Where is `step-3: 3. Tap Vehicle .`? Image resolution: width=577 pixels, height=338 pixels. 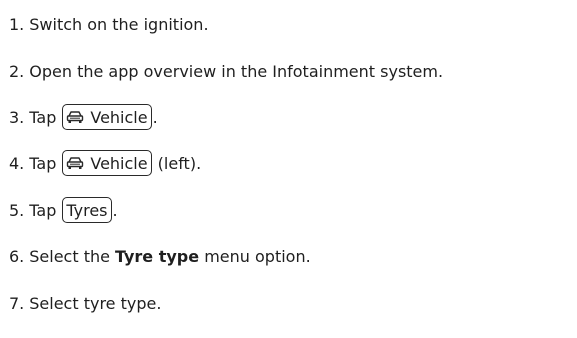
step-3: 3. Tap Vehicle . is located at coordinates (83, 117).